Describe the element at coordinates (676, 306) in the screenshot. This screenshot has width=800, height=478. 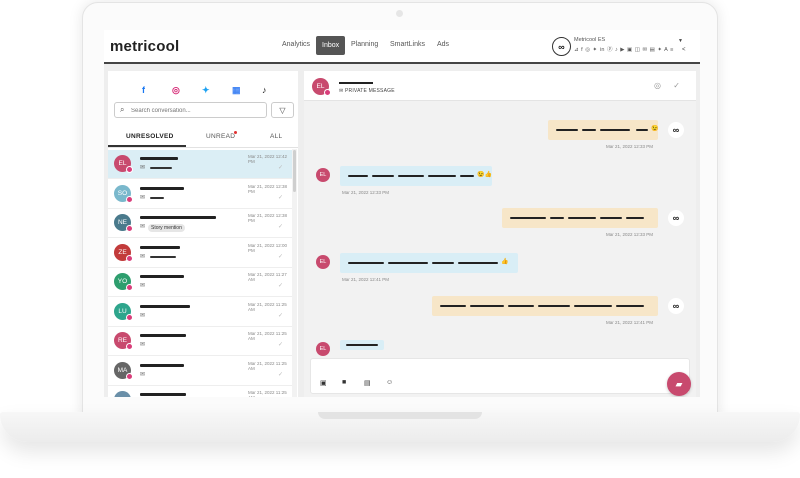
I see `brand-avatar: ∞` at that location.